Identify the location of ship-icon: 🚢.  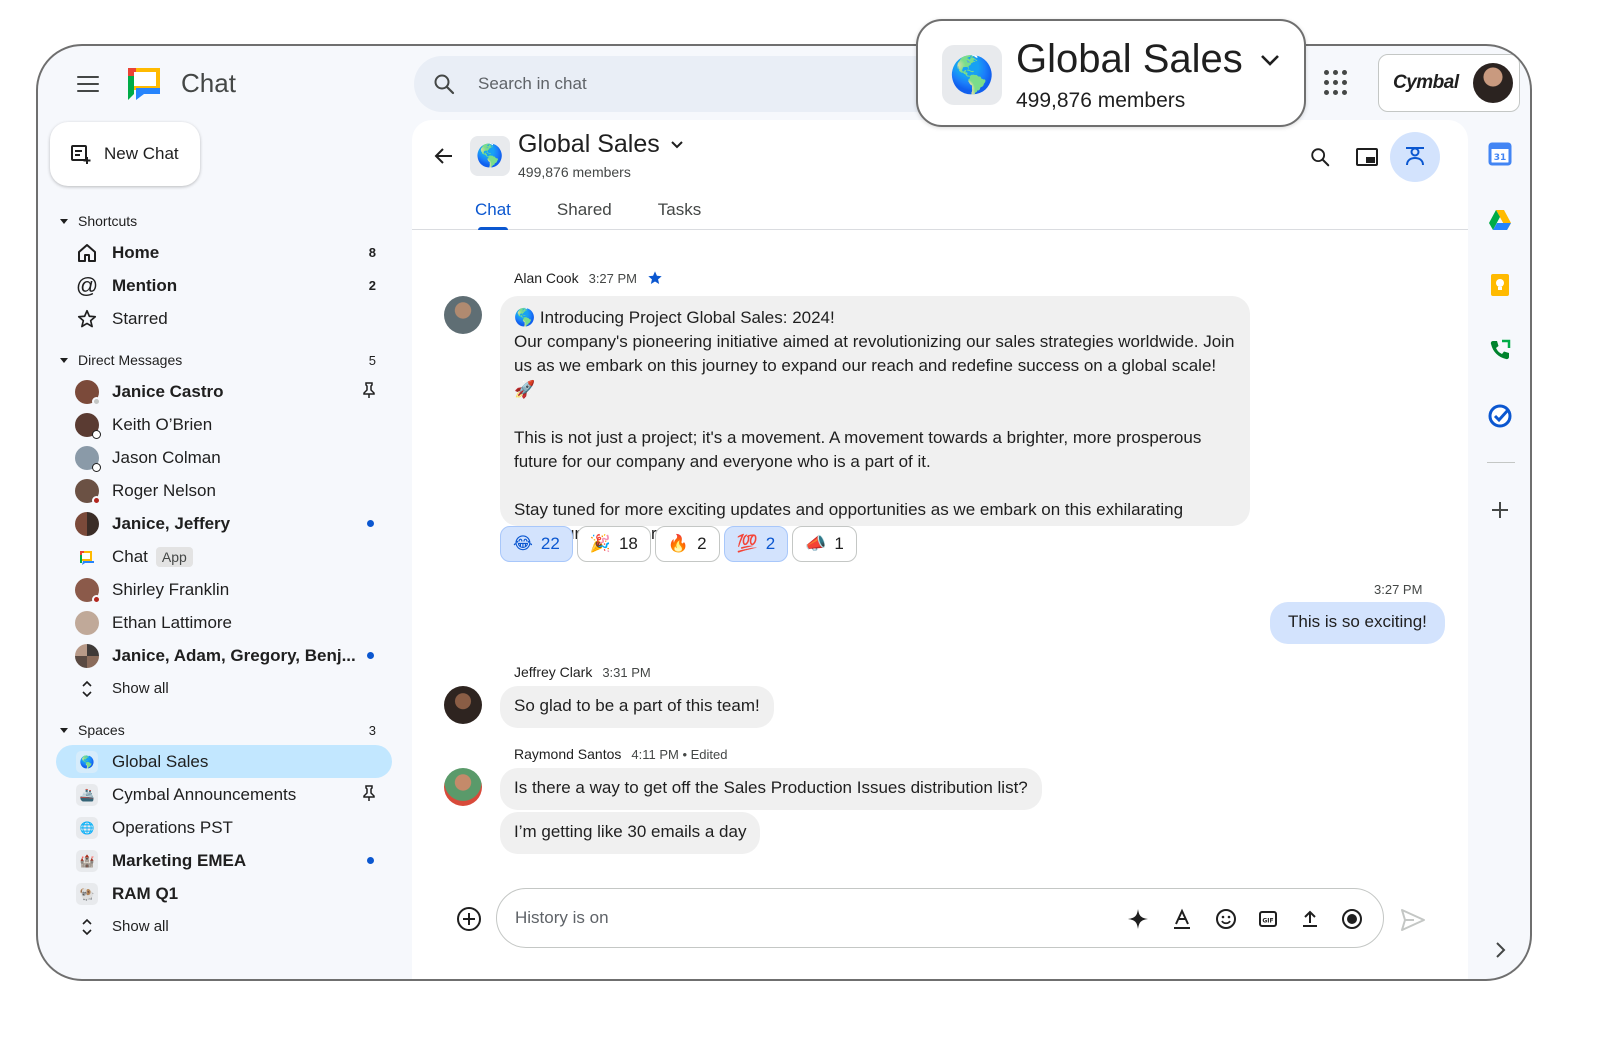
(87, 794).